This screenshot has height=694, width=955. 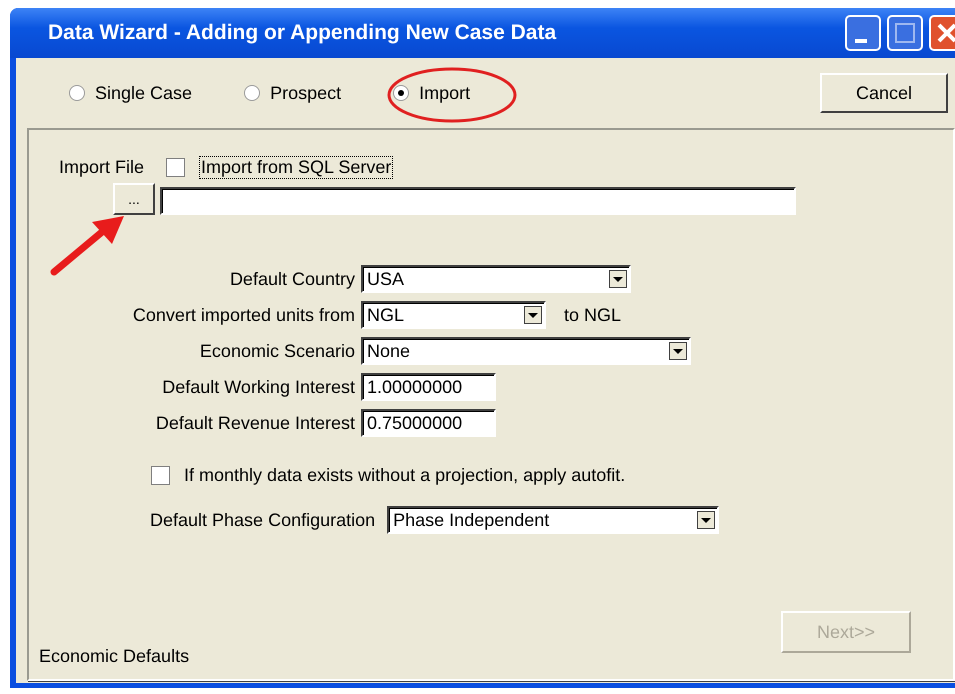 What do you see at coordinates (884, 93) in the screenshot?
I see `cancel-button: Cancel` at bounding box center [884, 93].